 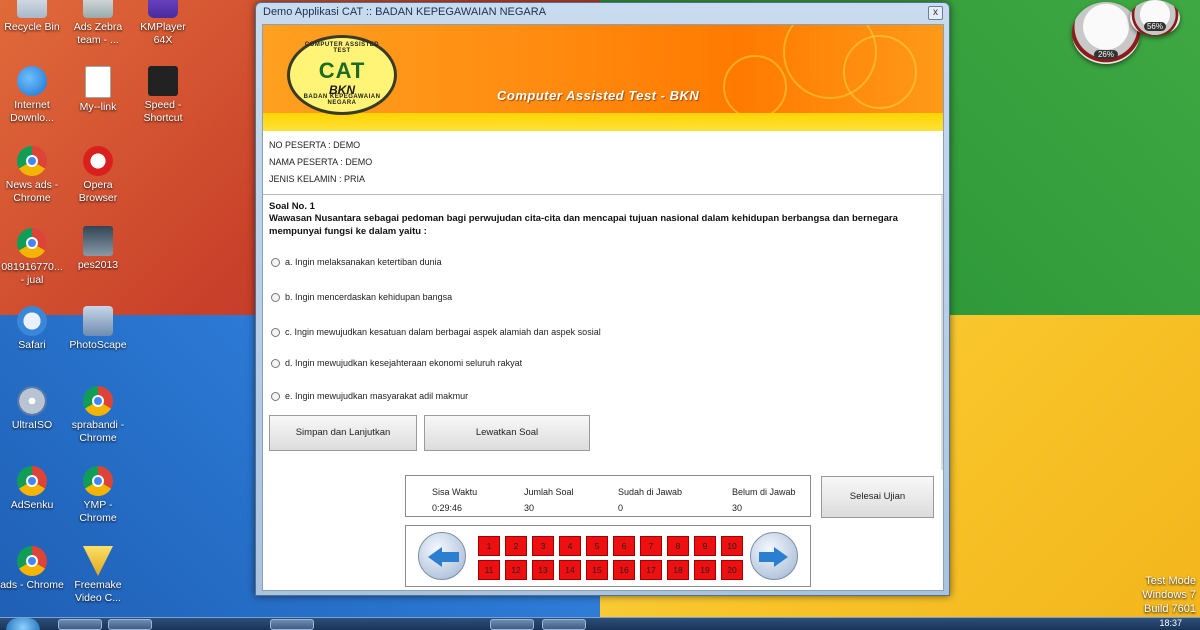 What do you see at coordinates (621, 508) in the screenshot?
I see `answered-value: 0` at bounding box center [621, 508].